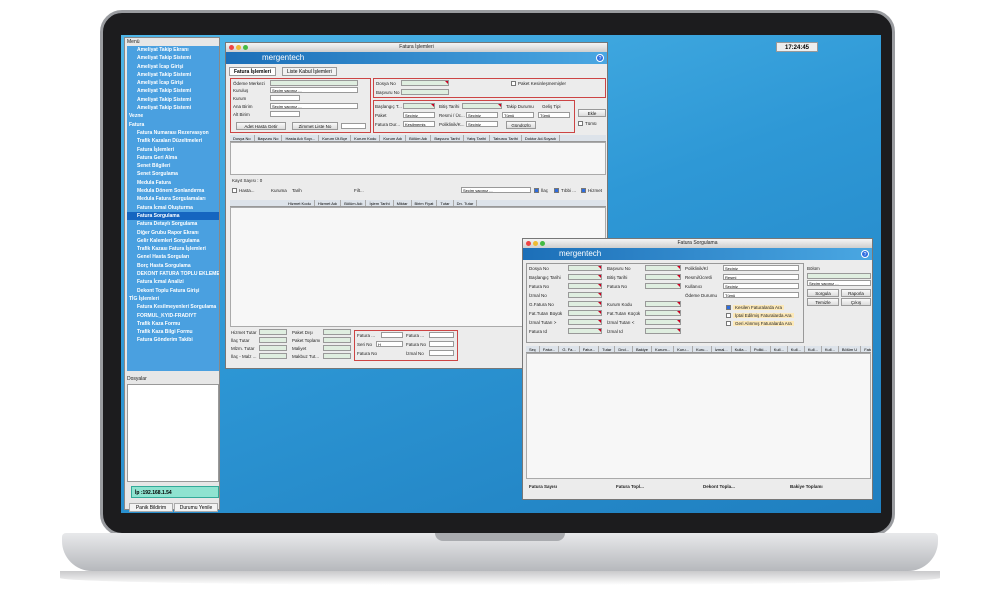  What do you see at coordinates (173, 241) in the screenshot?
I see `menu-item: Gelir Kalemleri Sorgulama` at bounding box center [173, 241].